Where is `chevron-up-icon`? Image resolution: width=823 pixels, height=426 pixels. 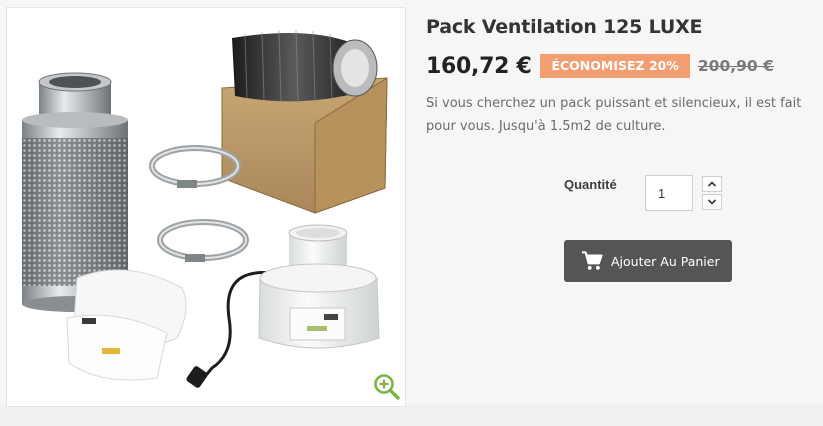 chevron-up-icon is located at coordinates (712, 184).